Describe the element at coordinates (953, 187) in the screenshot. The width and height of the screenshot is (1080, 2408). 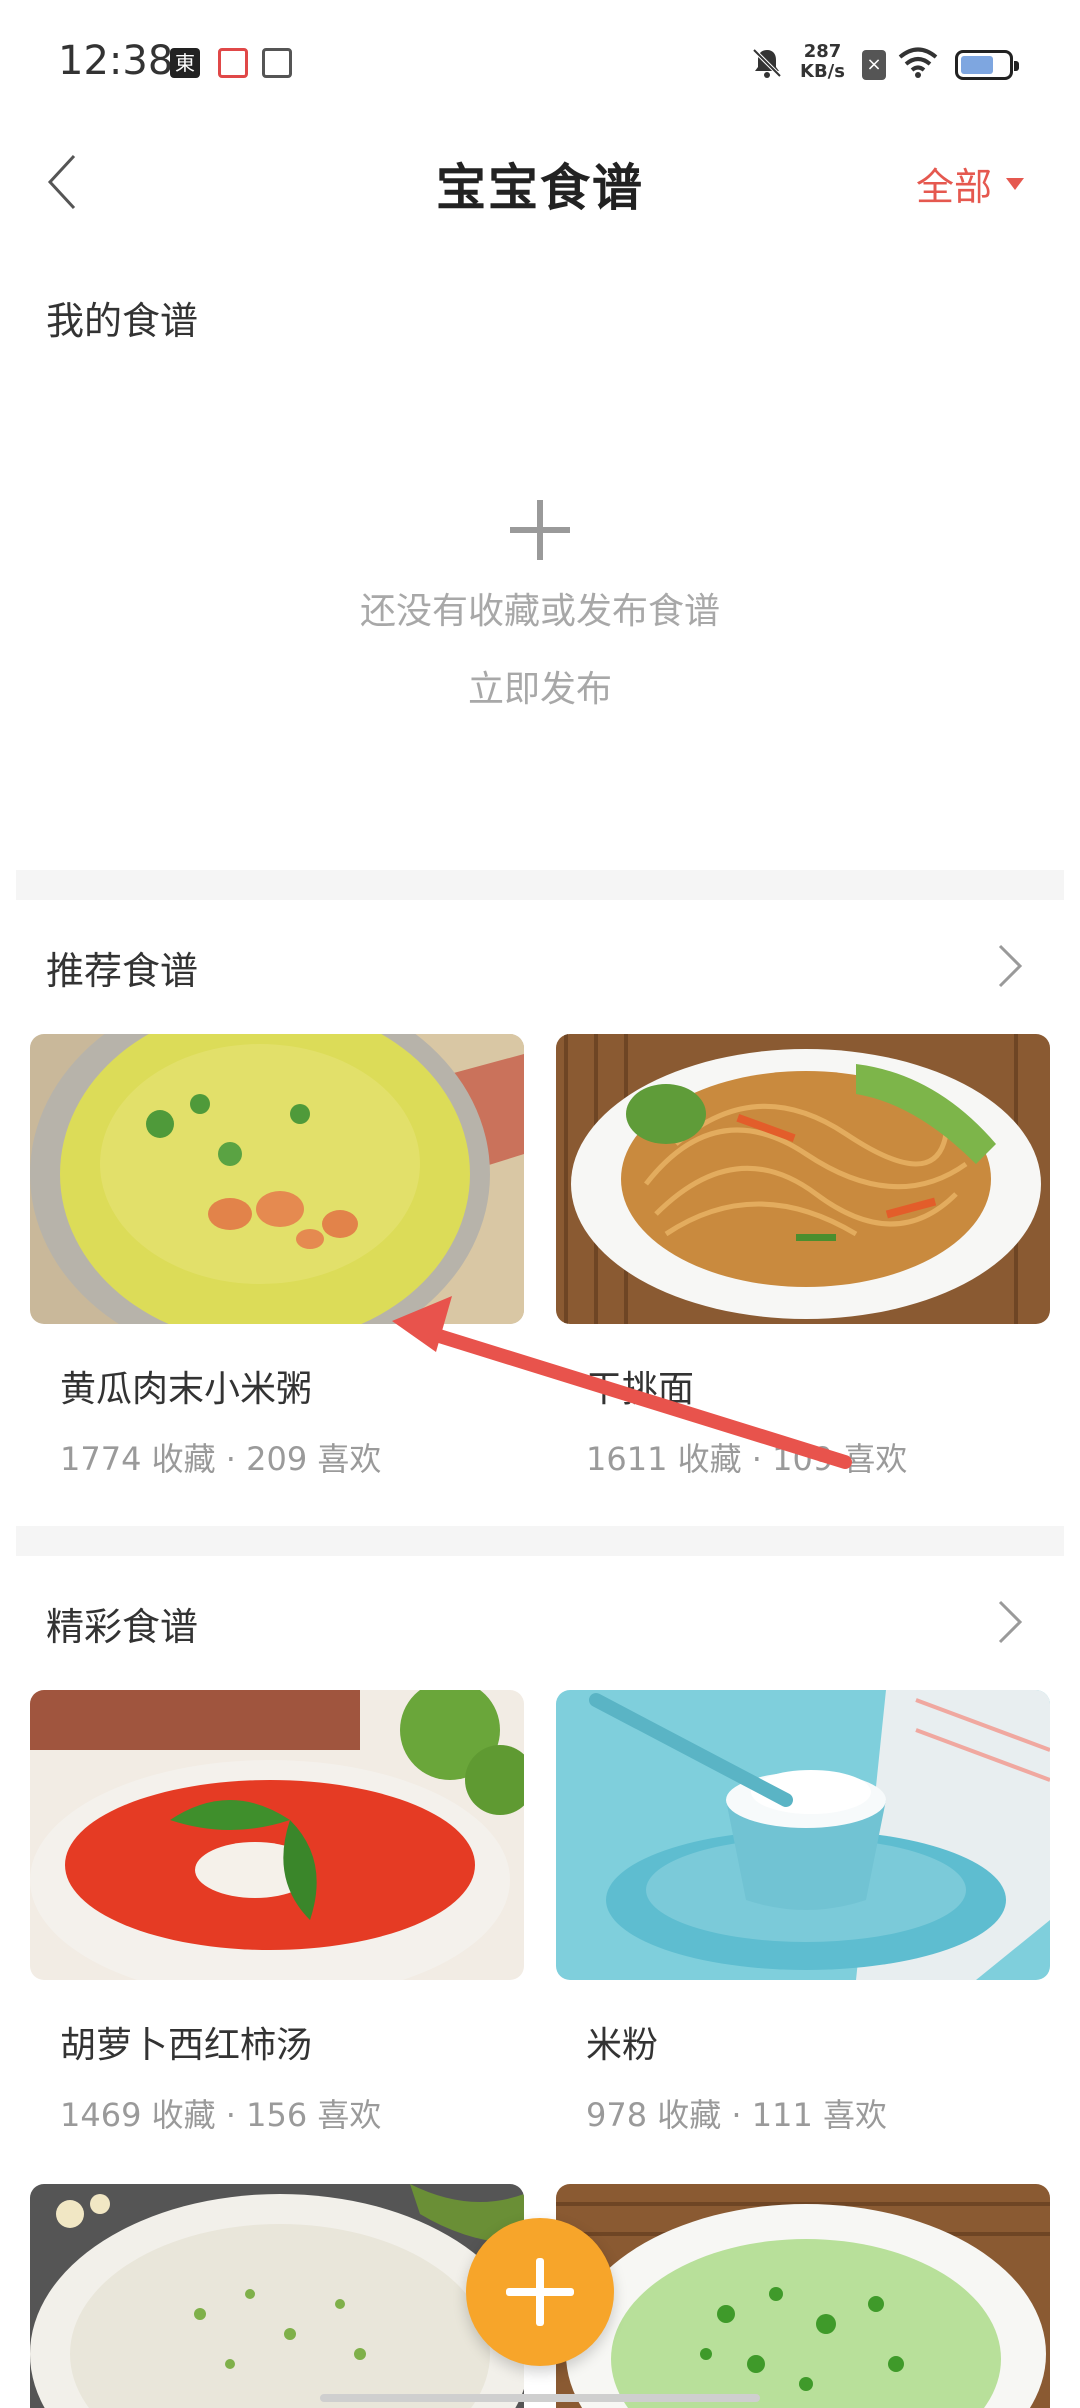
I see `filter-label: 全部` at that location.